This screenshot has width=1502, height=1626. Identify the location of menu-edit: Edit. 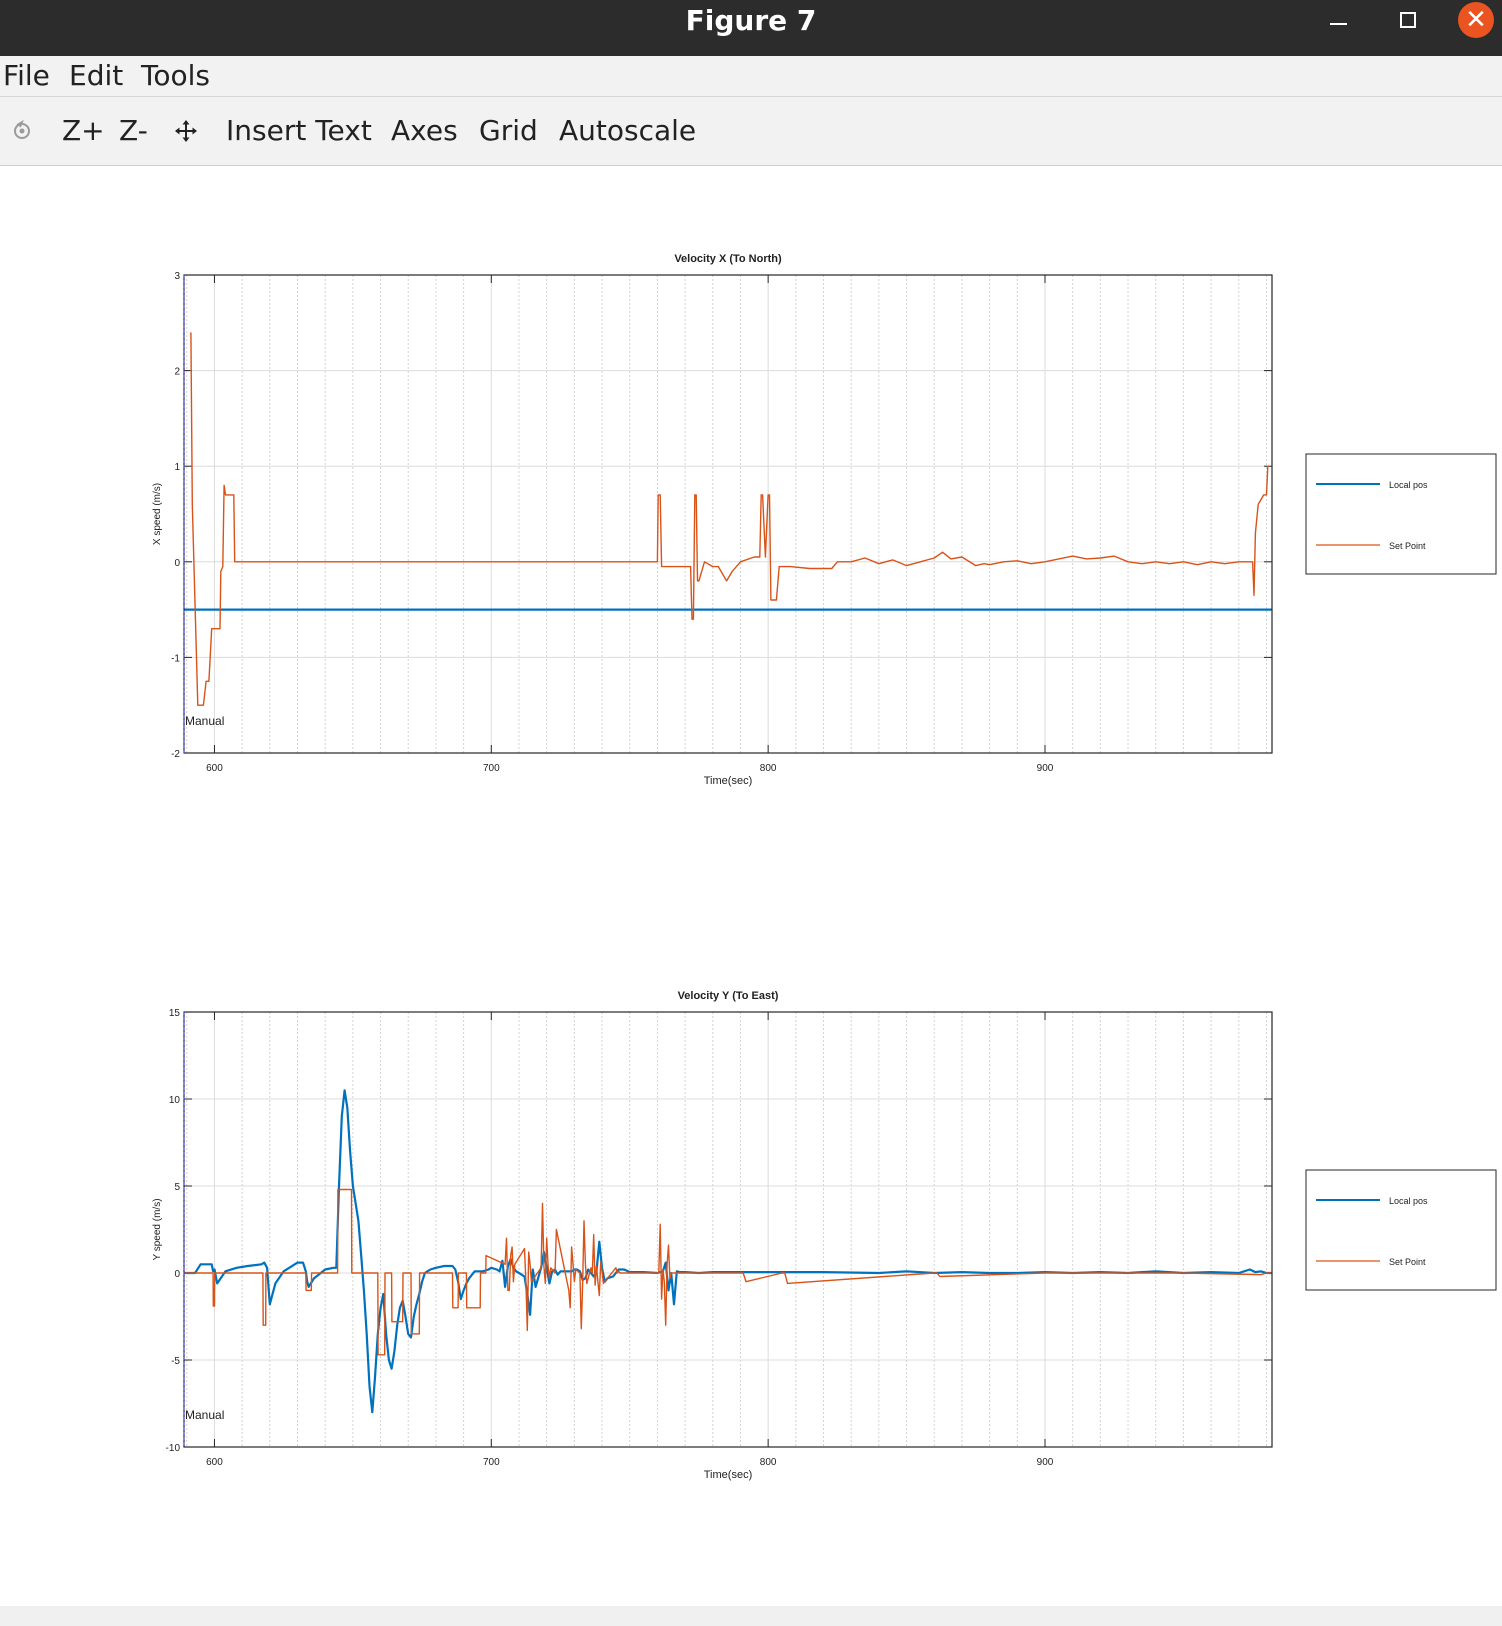
(96, 76).